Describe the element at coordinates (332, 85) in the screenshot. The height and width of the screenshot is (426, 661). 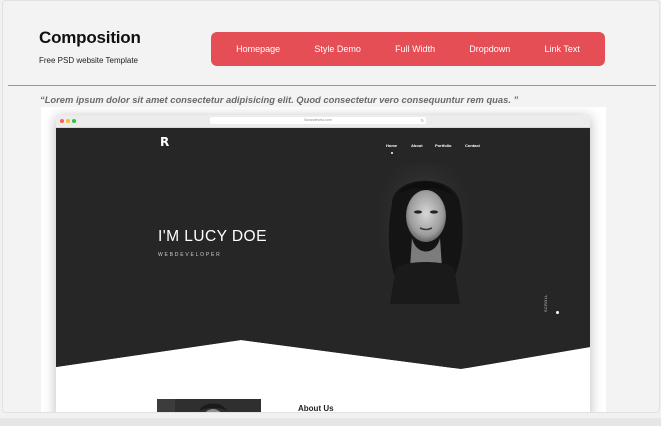
I see `divider` at that location.